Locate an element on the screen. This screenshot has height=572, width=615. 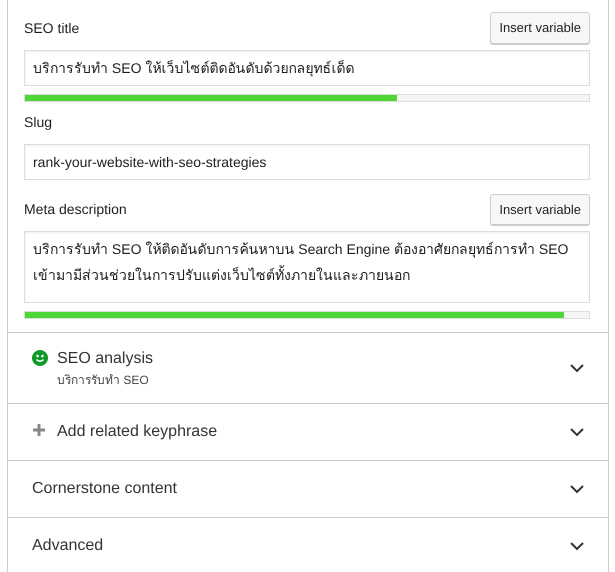
field-label: Slug is located at coordinates (38, 122).